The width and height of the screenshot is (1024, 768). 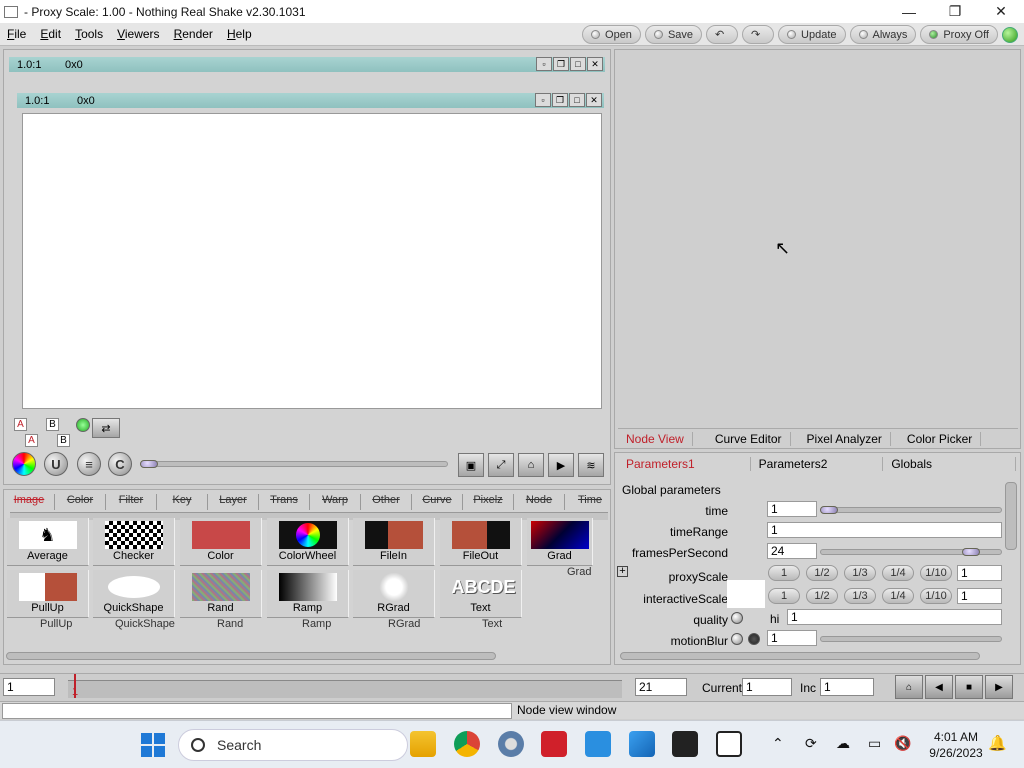 I want to click on quality-toggle-icon, so click(x=737, y=618).